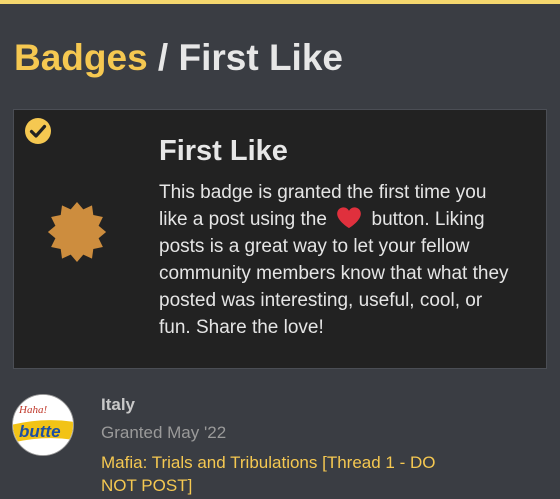  Describe the element at coordinates (38, 131) in the screenshot. I see `check-circle-icon` at that location.